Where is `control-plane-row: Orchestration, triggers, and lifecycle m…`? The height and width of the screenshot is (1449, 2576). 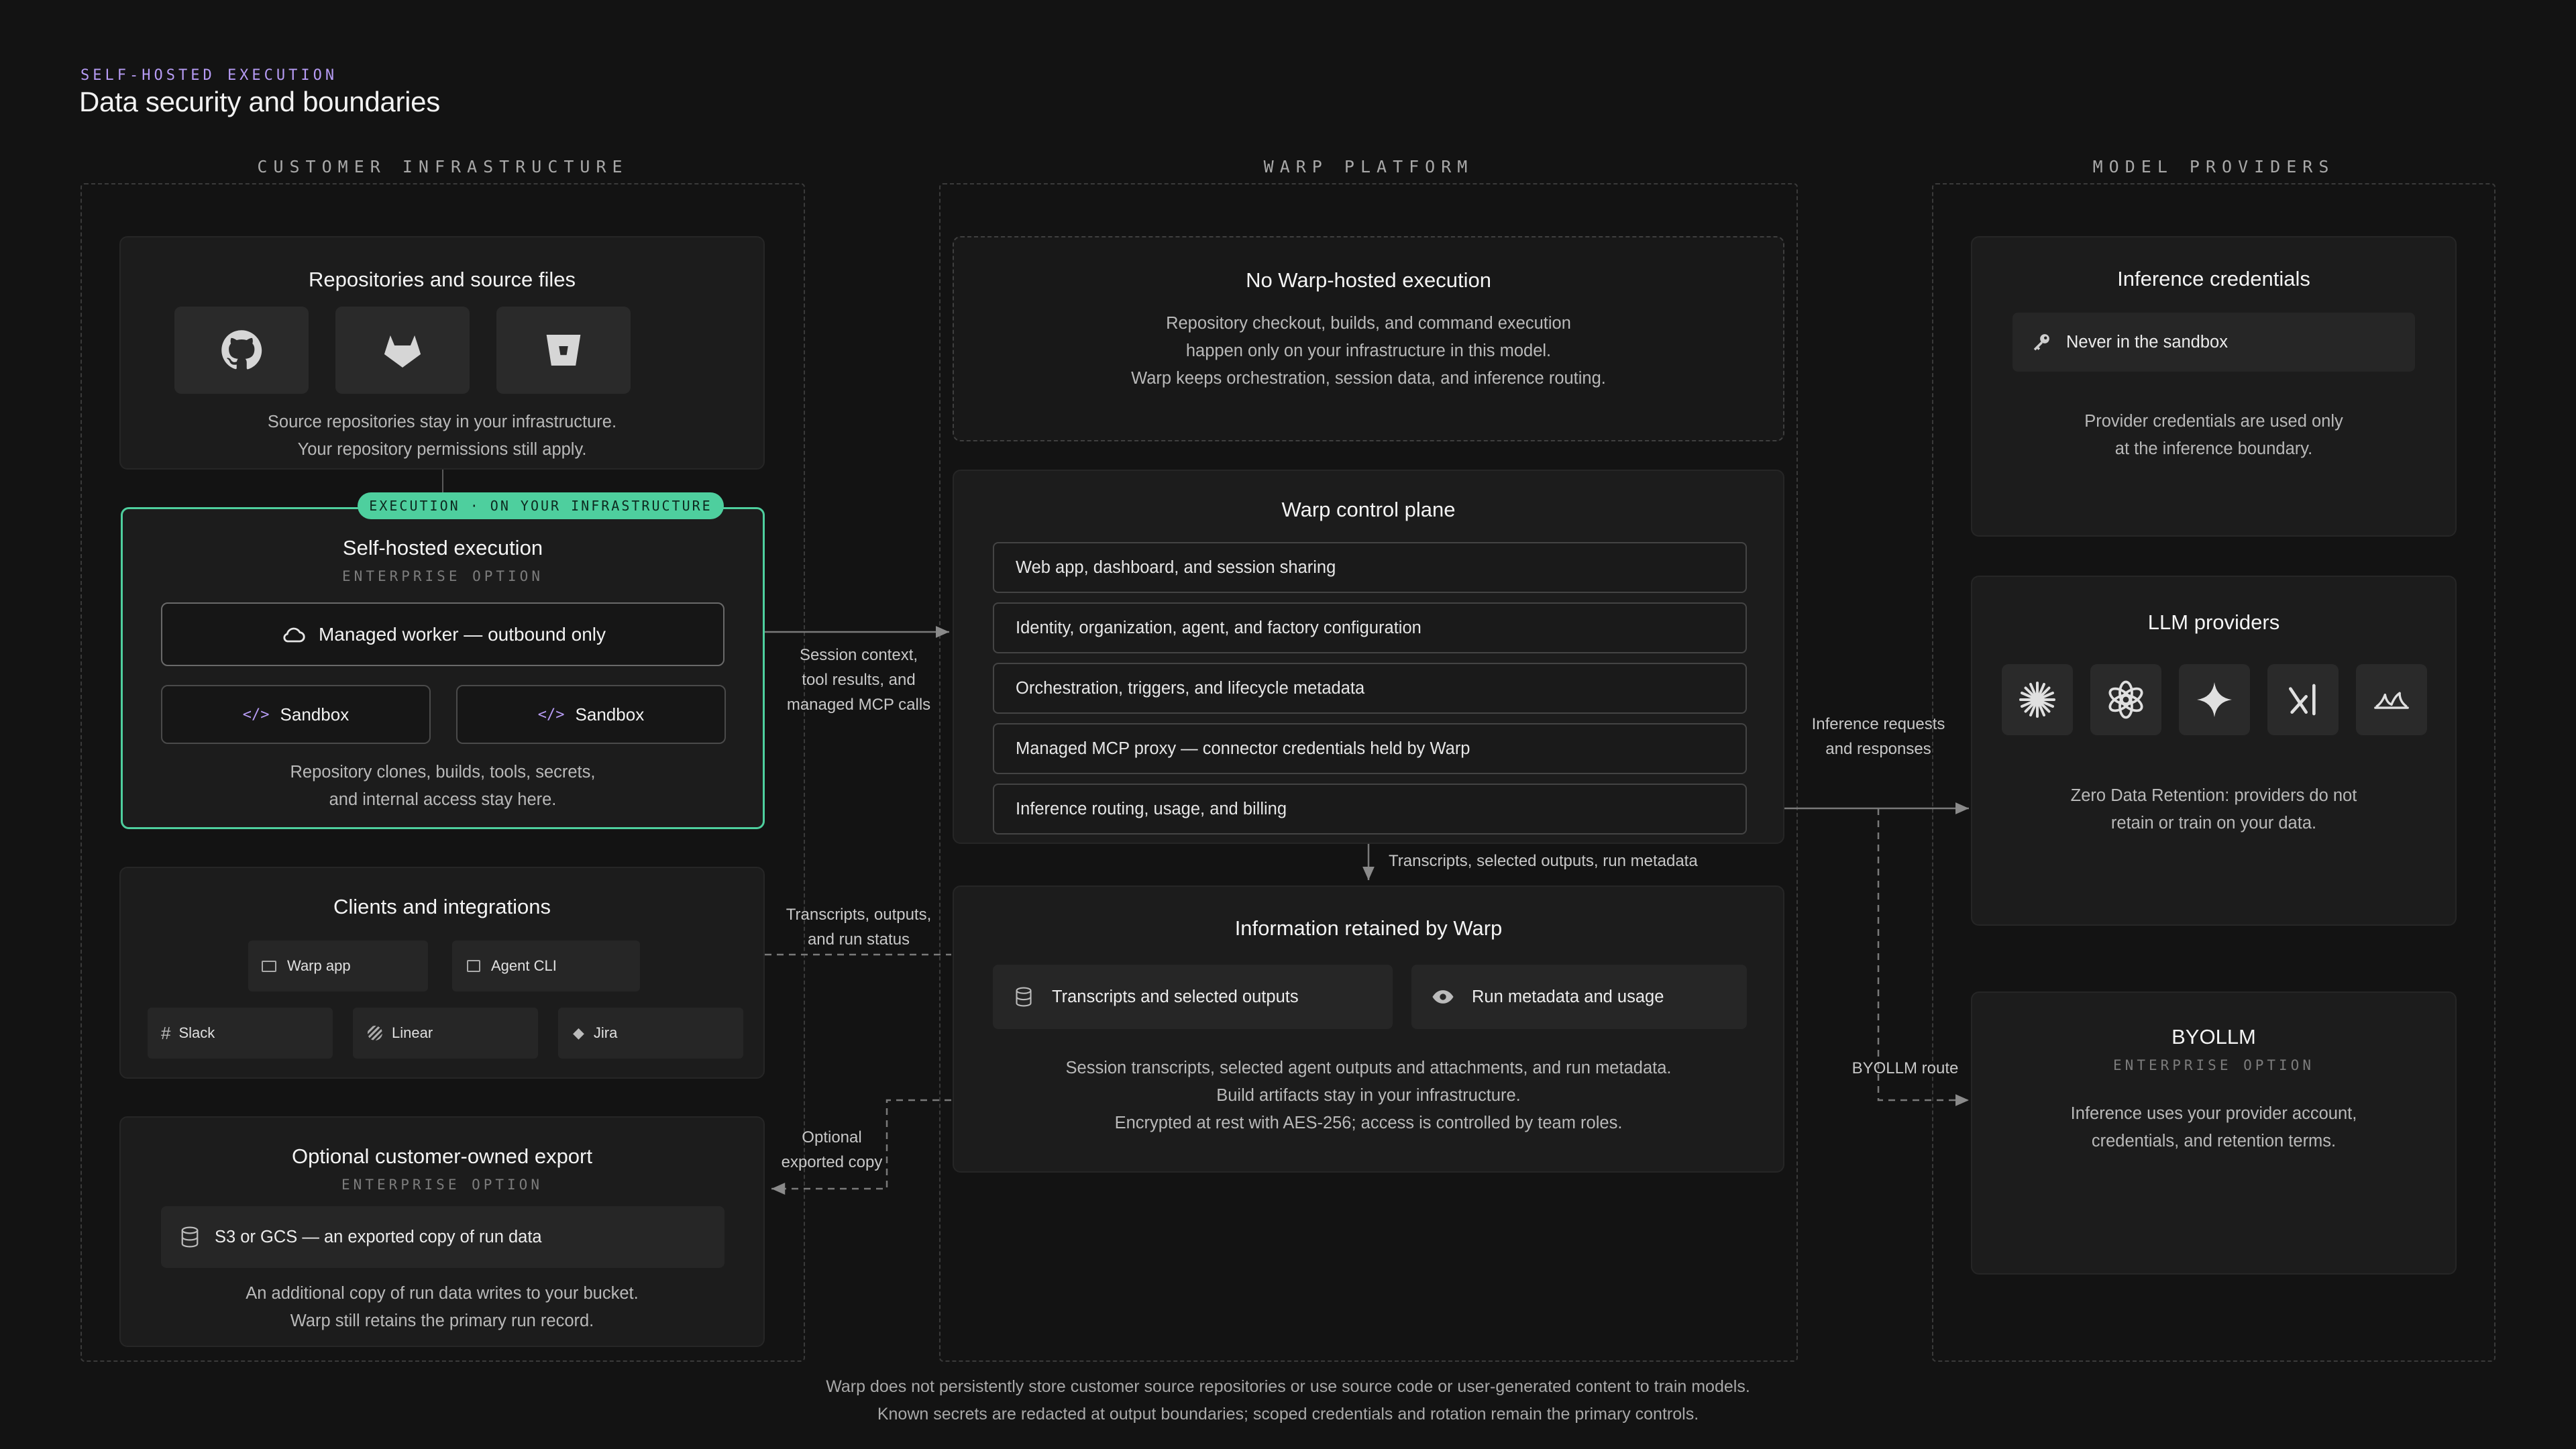 control-plane-row: Orchestration, triggers, and lifecycle m… is located at coordinates (1370, 688).